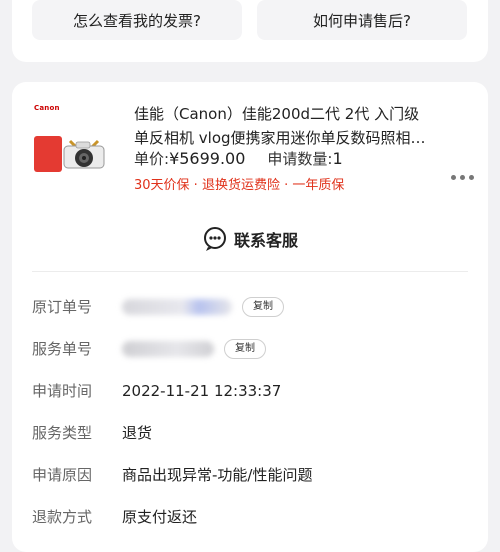  I want to click on original-order-value-redacted, so click(177, 306).